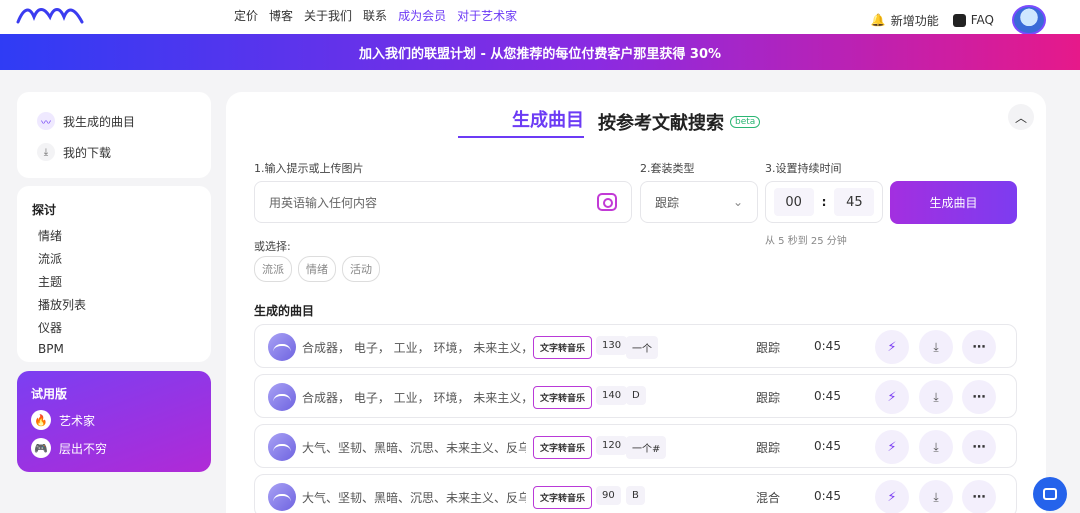 This screenshot has height=513, width=1080. What do you see at coordinates (612, 395) in the screenshot?
I see `track-bpm: 140` at bounding box center [612, 395].